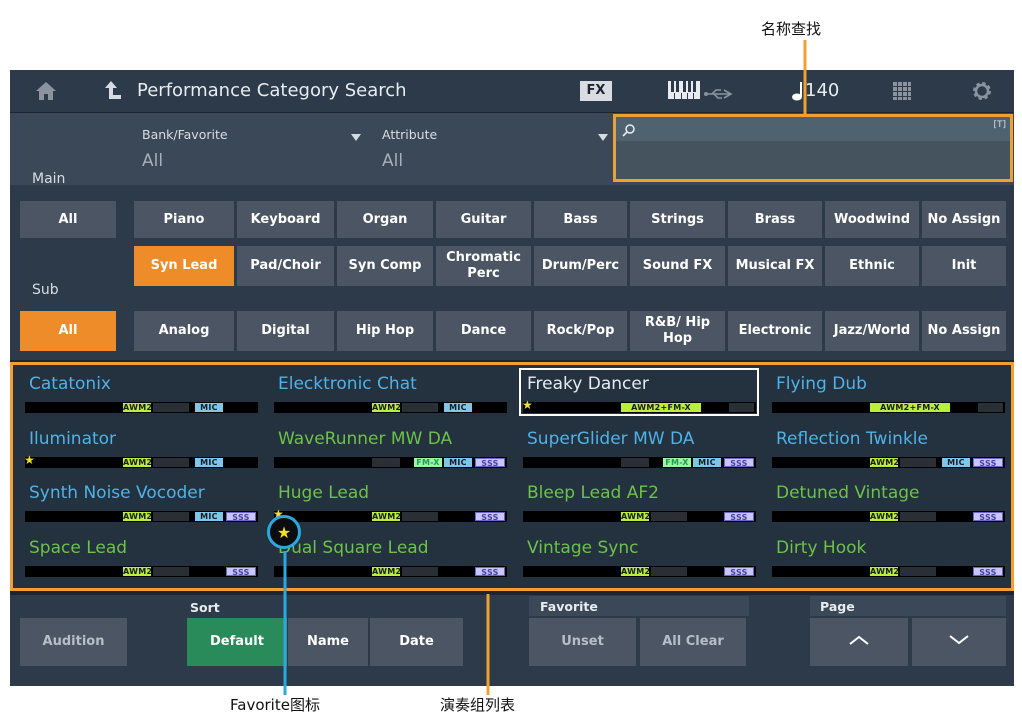 The image size is (1022, 719). What do you see at coordinates (580, 266) in the screenshot?
I see `sub-category-4-button: Drum/Perc` at bounding box center [580, 266].